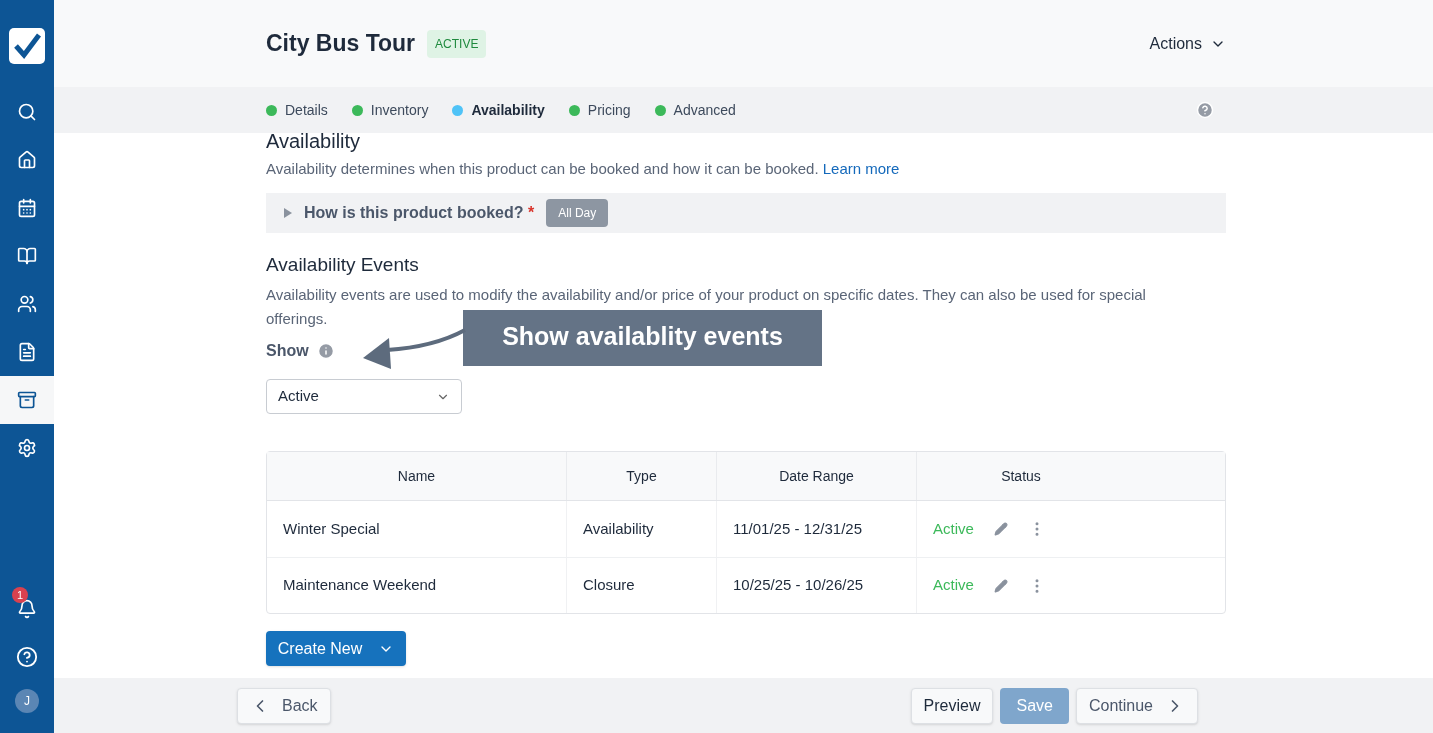 This screenshot has width=1433, height=733. Describe the element at coordinates (952, 705) in the screenshot. I see `preview-button: Preview` at that location.